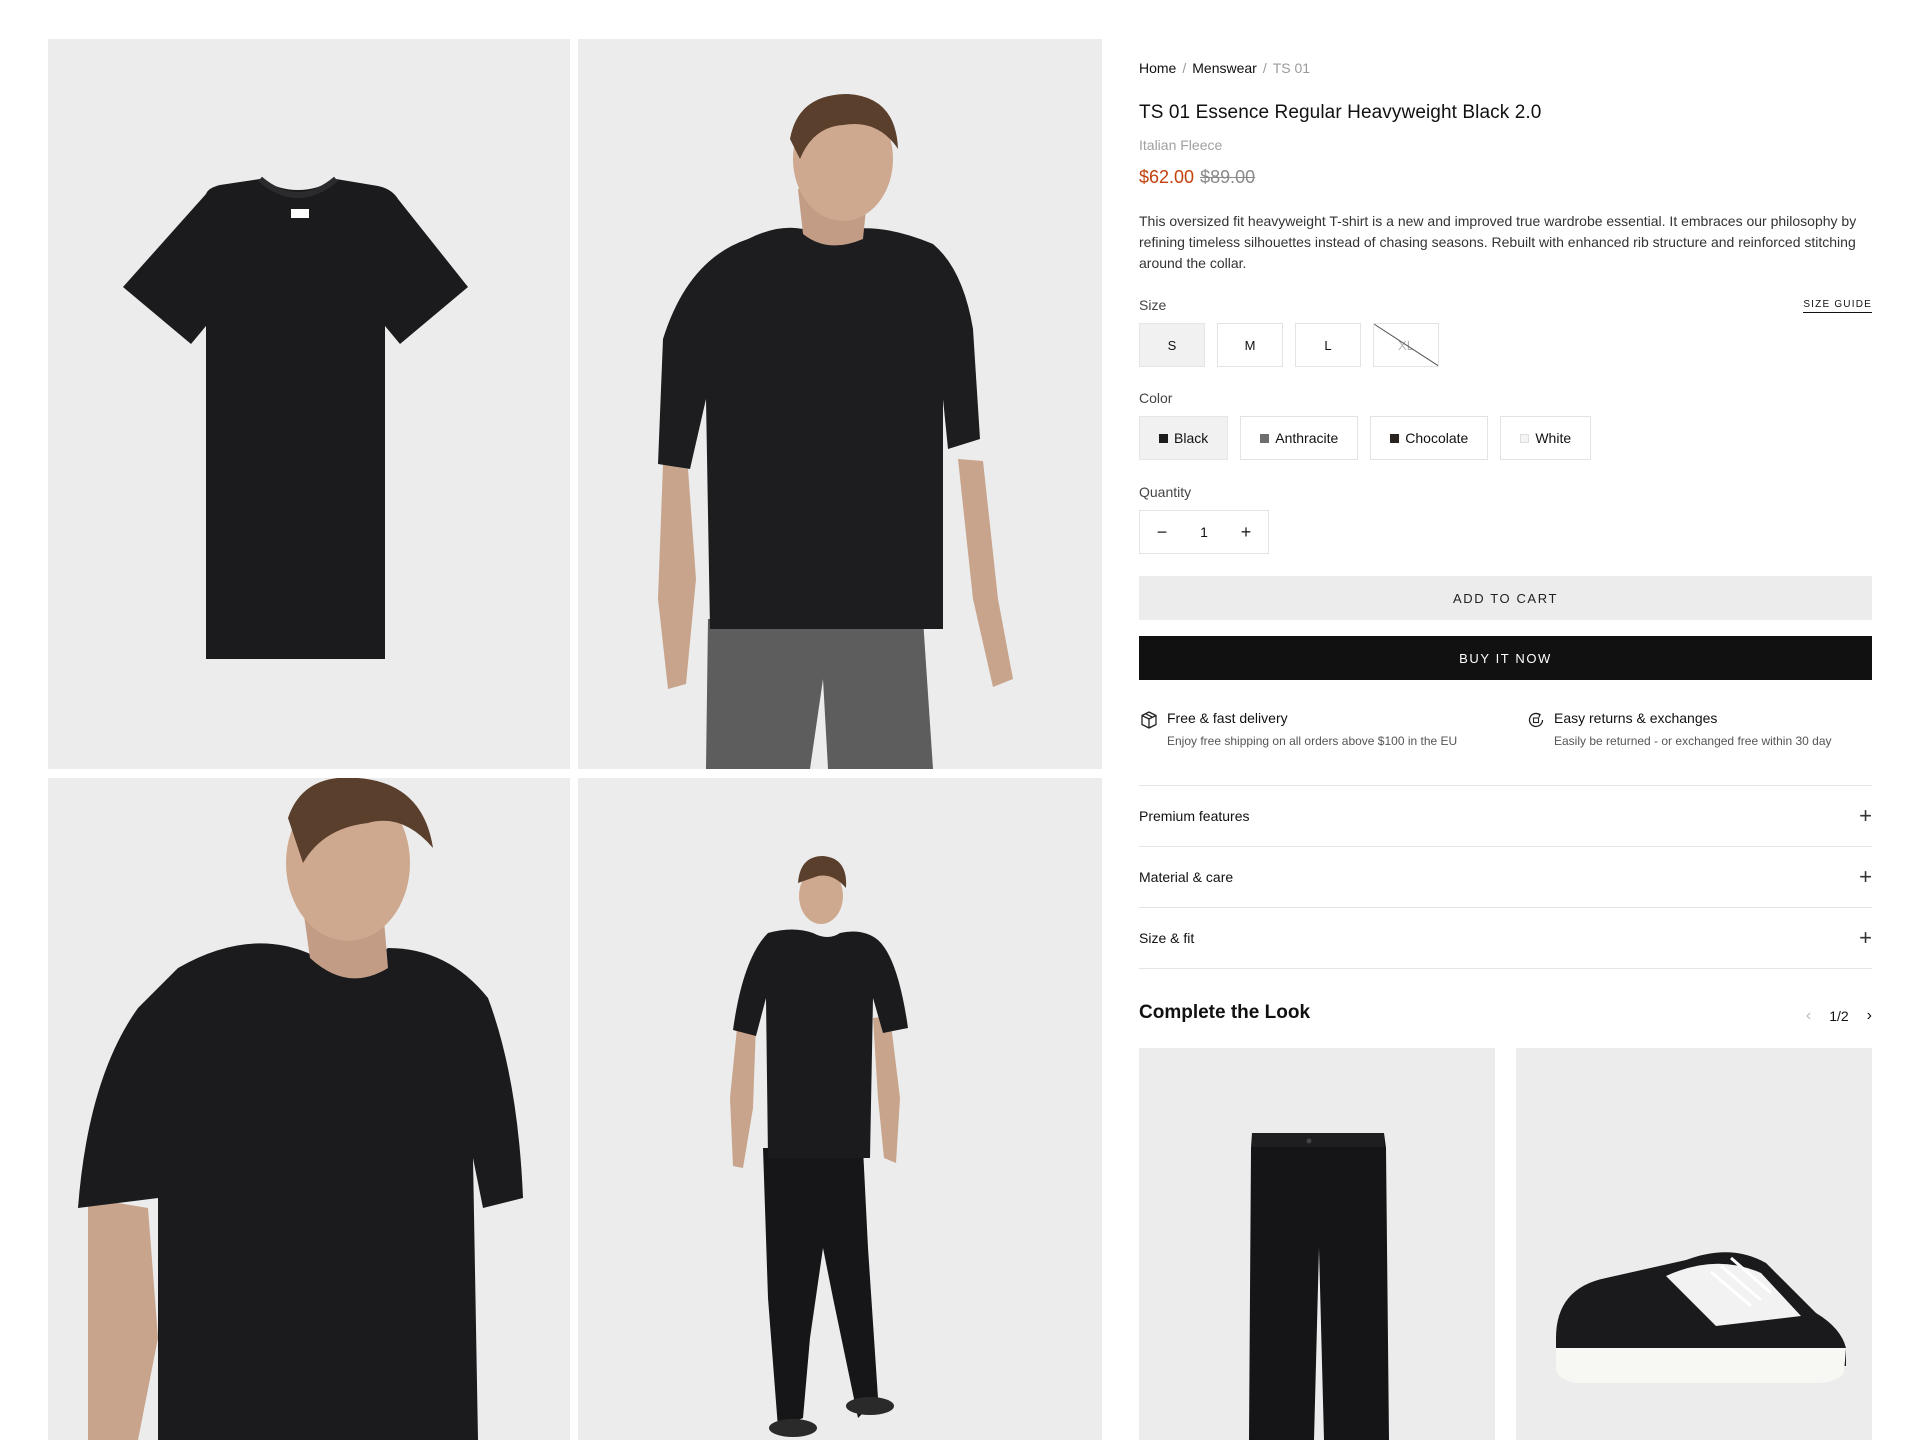 This screenshot has height=1440, width=1920. Describe the element at coordinates (309, 1109) in the screenshot. I see `model-closeup-image` at that location.